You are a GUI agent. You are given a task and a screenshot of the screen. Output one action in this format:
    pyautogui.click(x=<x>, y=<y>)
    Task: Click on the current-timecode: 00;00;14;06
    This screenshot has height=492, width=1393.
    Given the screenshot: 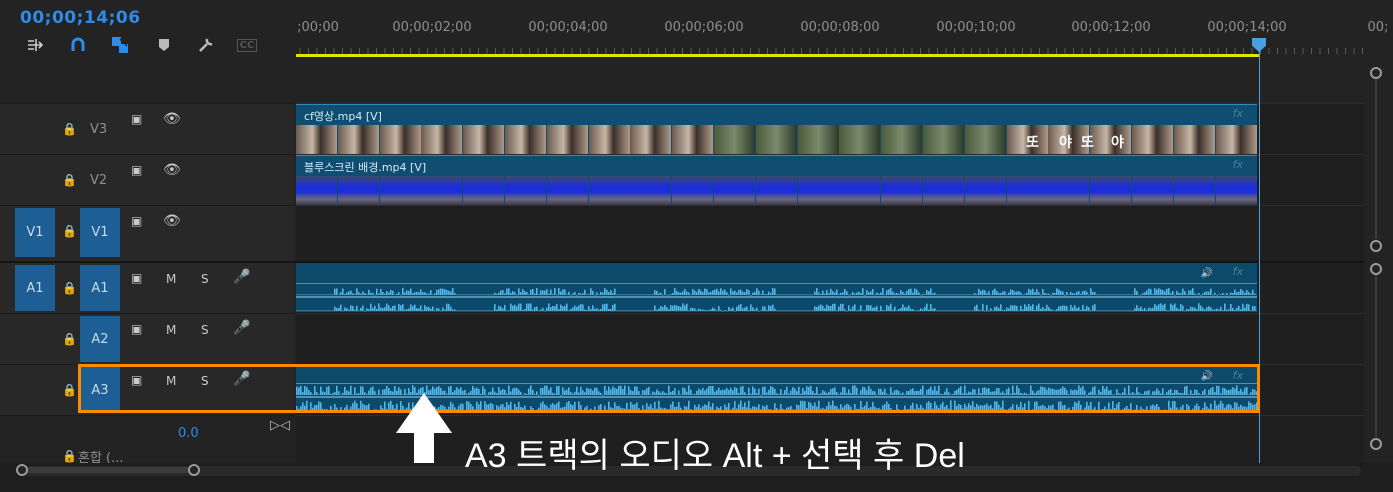 What is the action you would take?
    pyautogui.click(x=80, y=18)
    